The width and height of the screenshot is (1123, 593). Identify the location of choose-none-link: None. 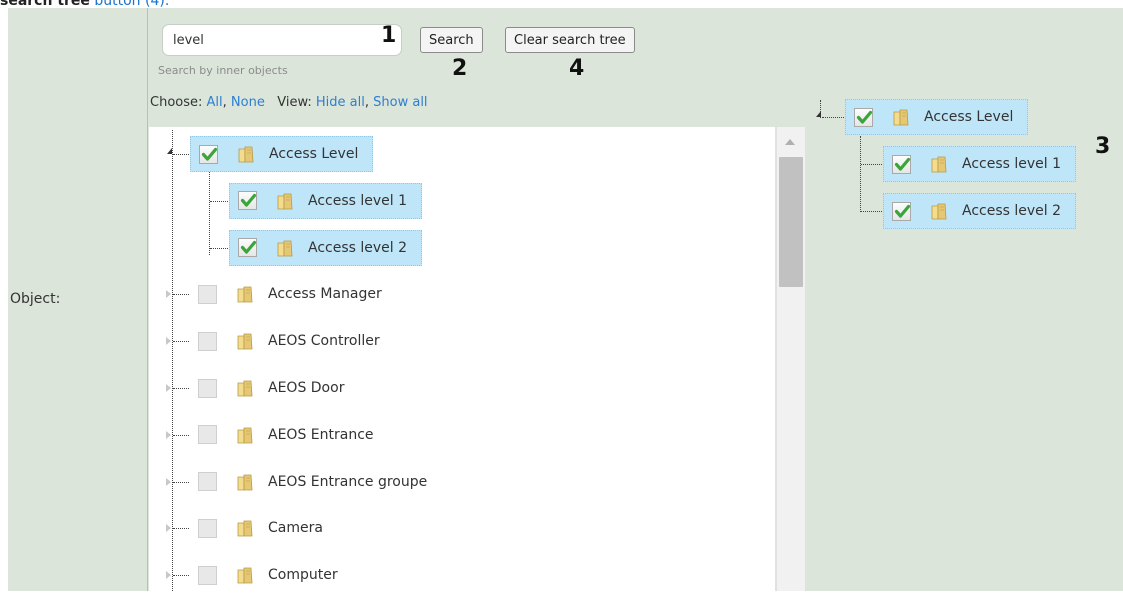
(248, 102).